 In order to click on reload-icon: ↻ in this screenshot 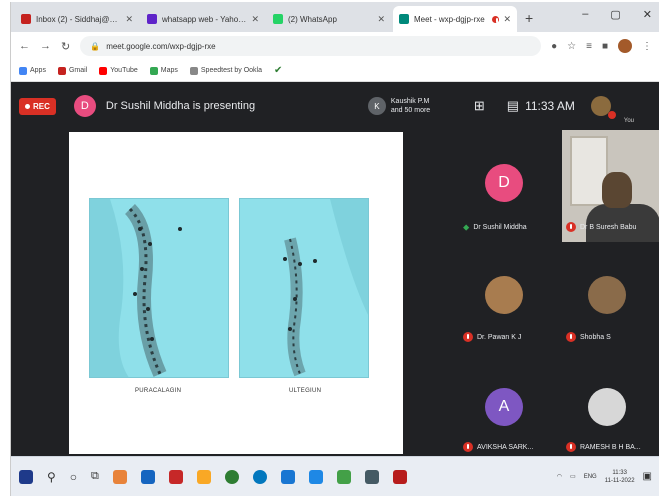, I will do `click(65, 46)`.